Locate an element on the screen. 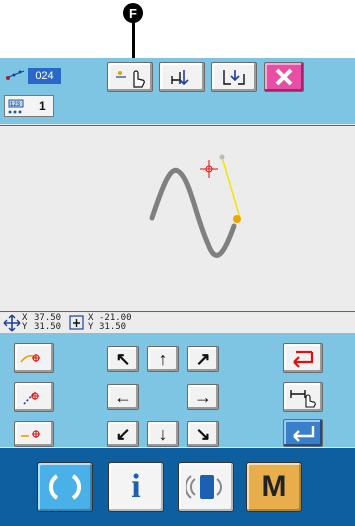 Image resolution: width=355 pixels, height=526 pixels. abs-value-col: 37.50 31.50 is located at coordinates (47, 323).